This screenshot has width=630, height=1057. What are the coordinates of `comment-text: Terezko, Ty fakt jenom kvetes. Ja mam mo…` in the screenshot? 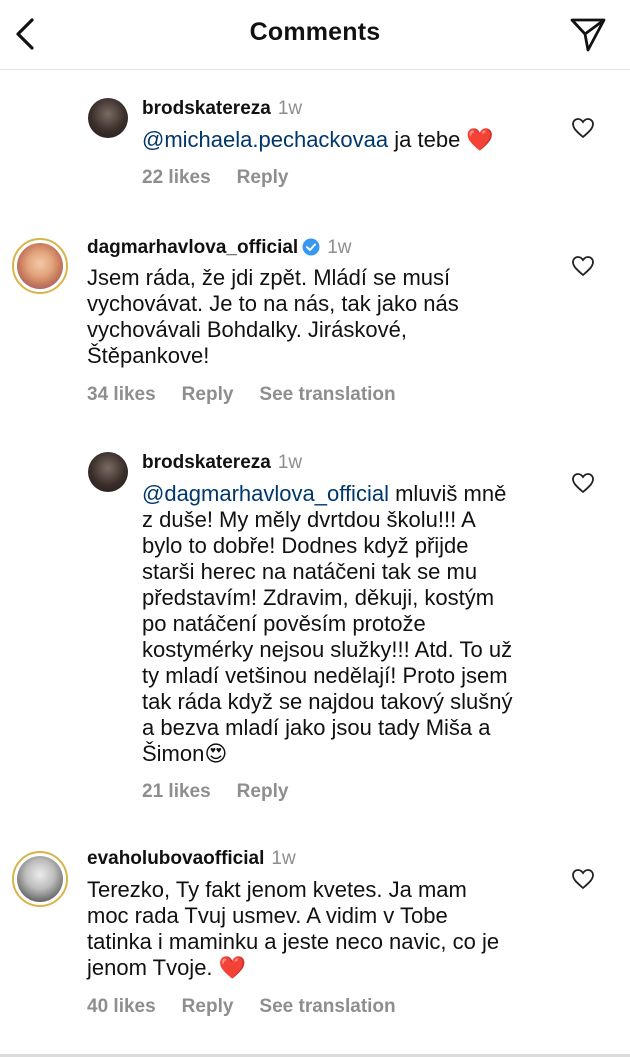 It's located at (293, 928).